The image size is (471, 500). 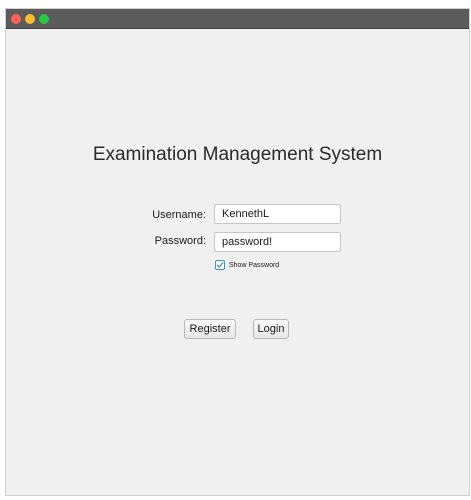 I want to click on close-window-button, so click(x=16, y=19).